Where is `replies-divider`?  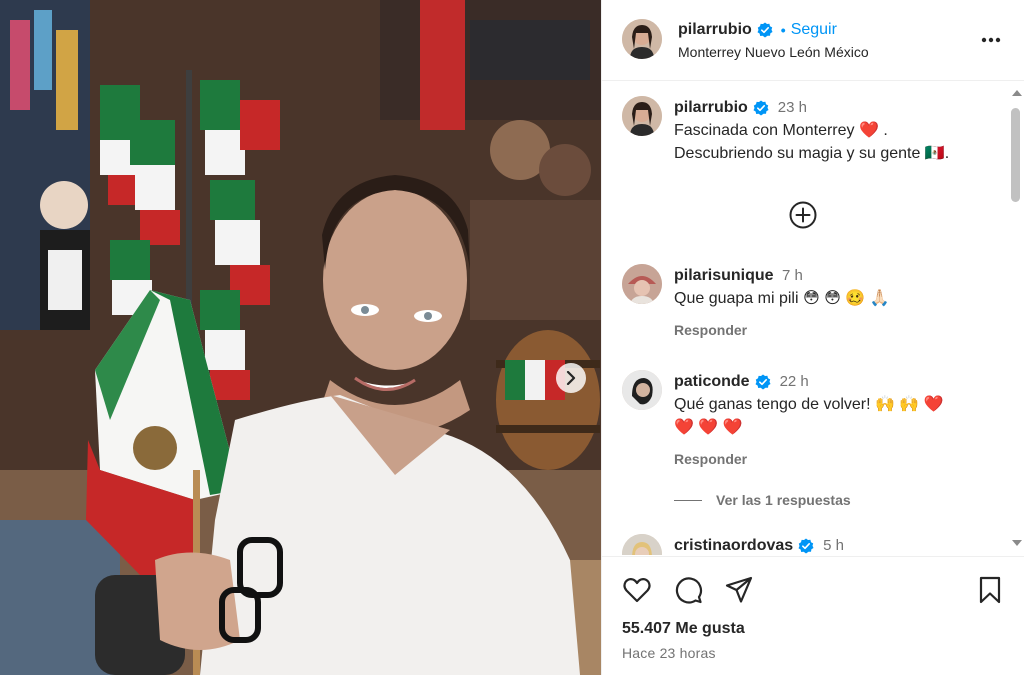
replies-divider is located at coordinates (688, 500).